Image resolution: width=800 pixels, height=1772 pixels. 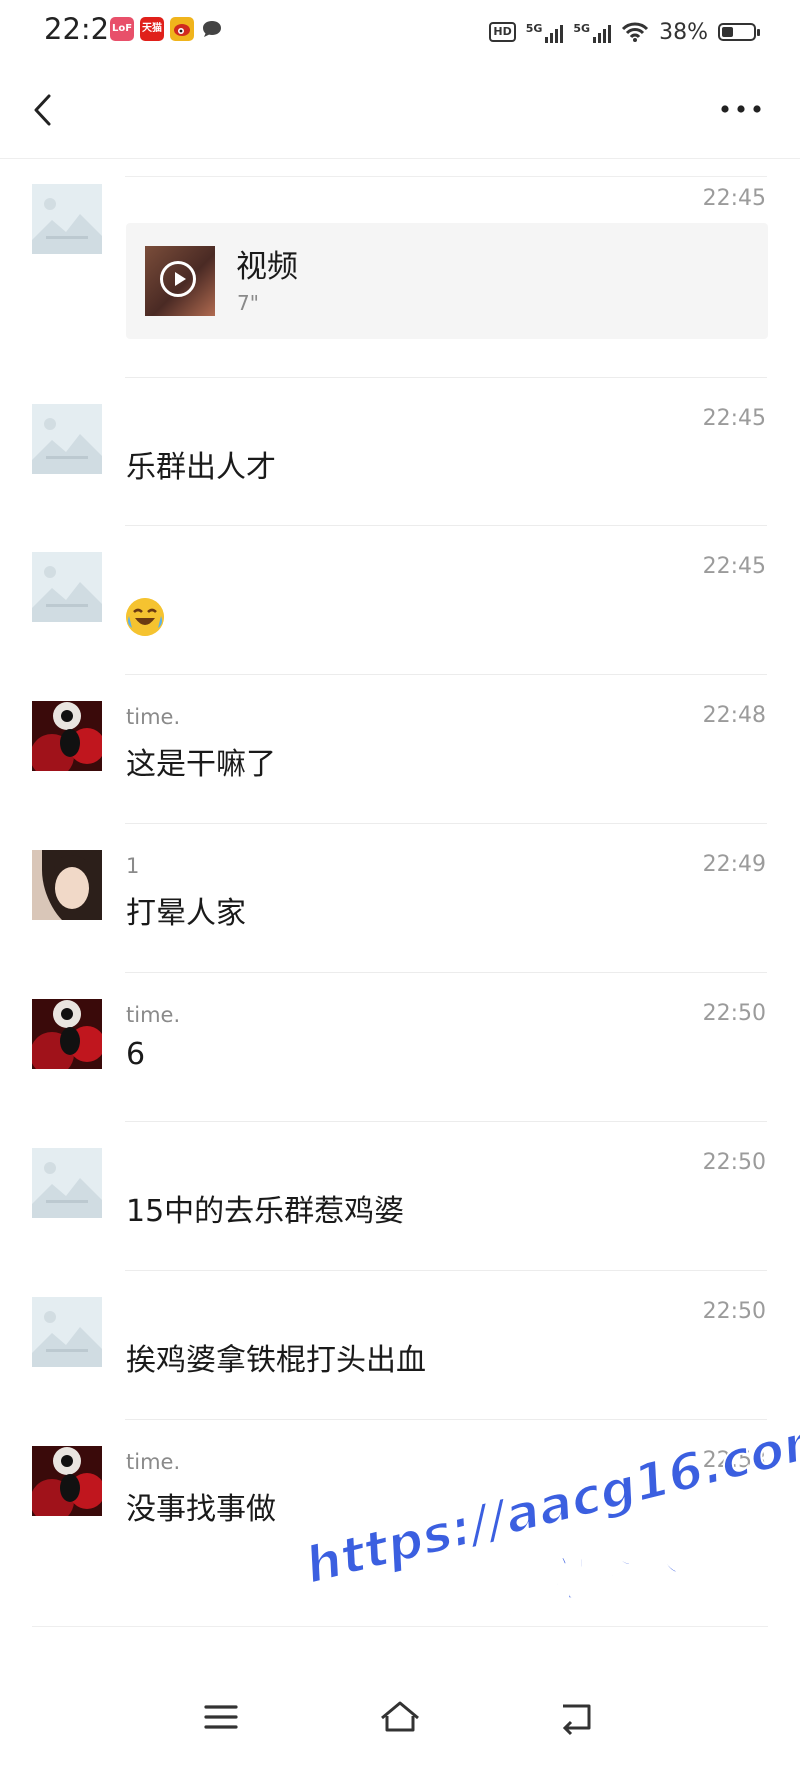 I want to click on message-time: 22:48, so click(x=734, y=715).